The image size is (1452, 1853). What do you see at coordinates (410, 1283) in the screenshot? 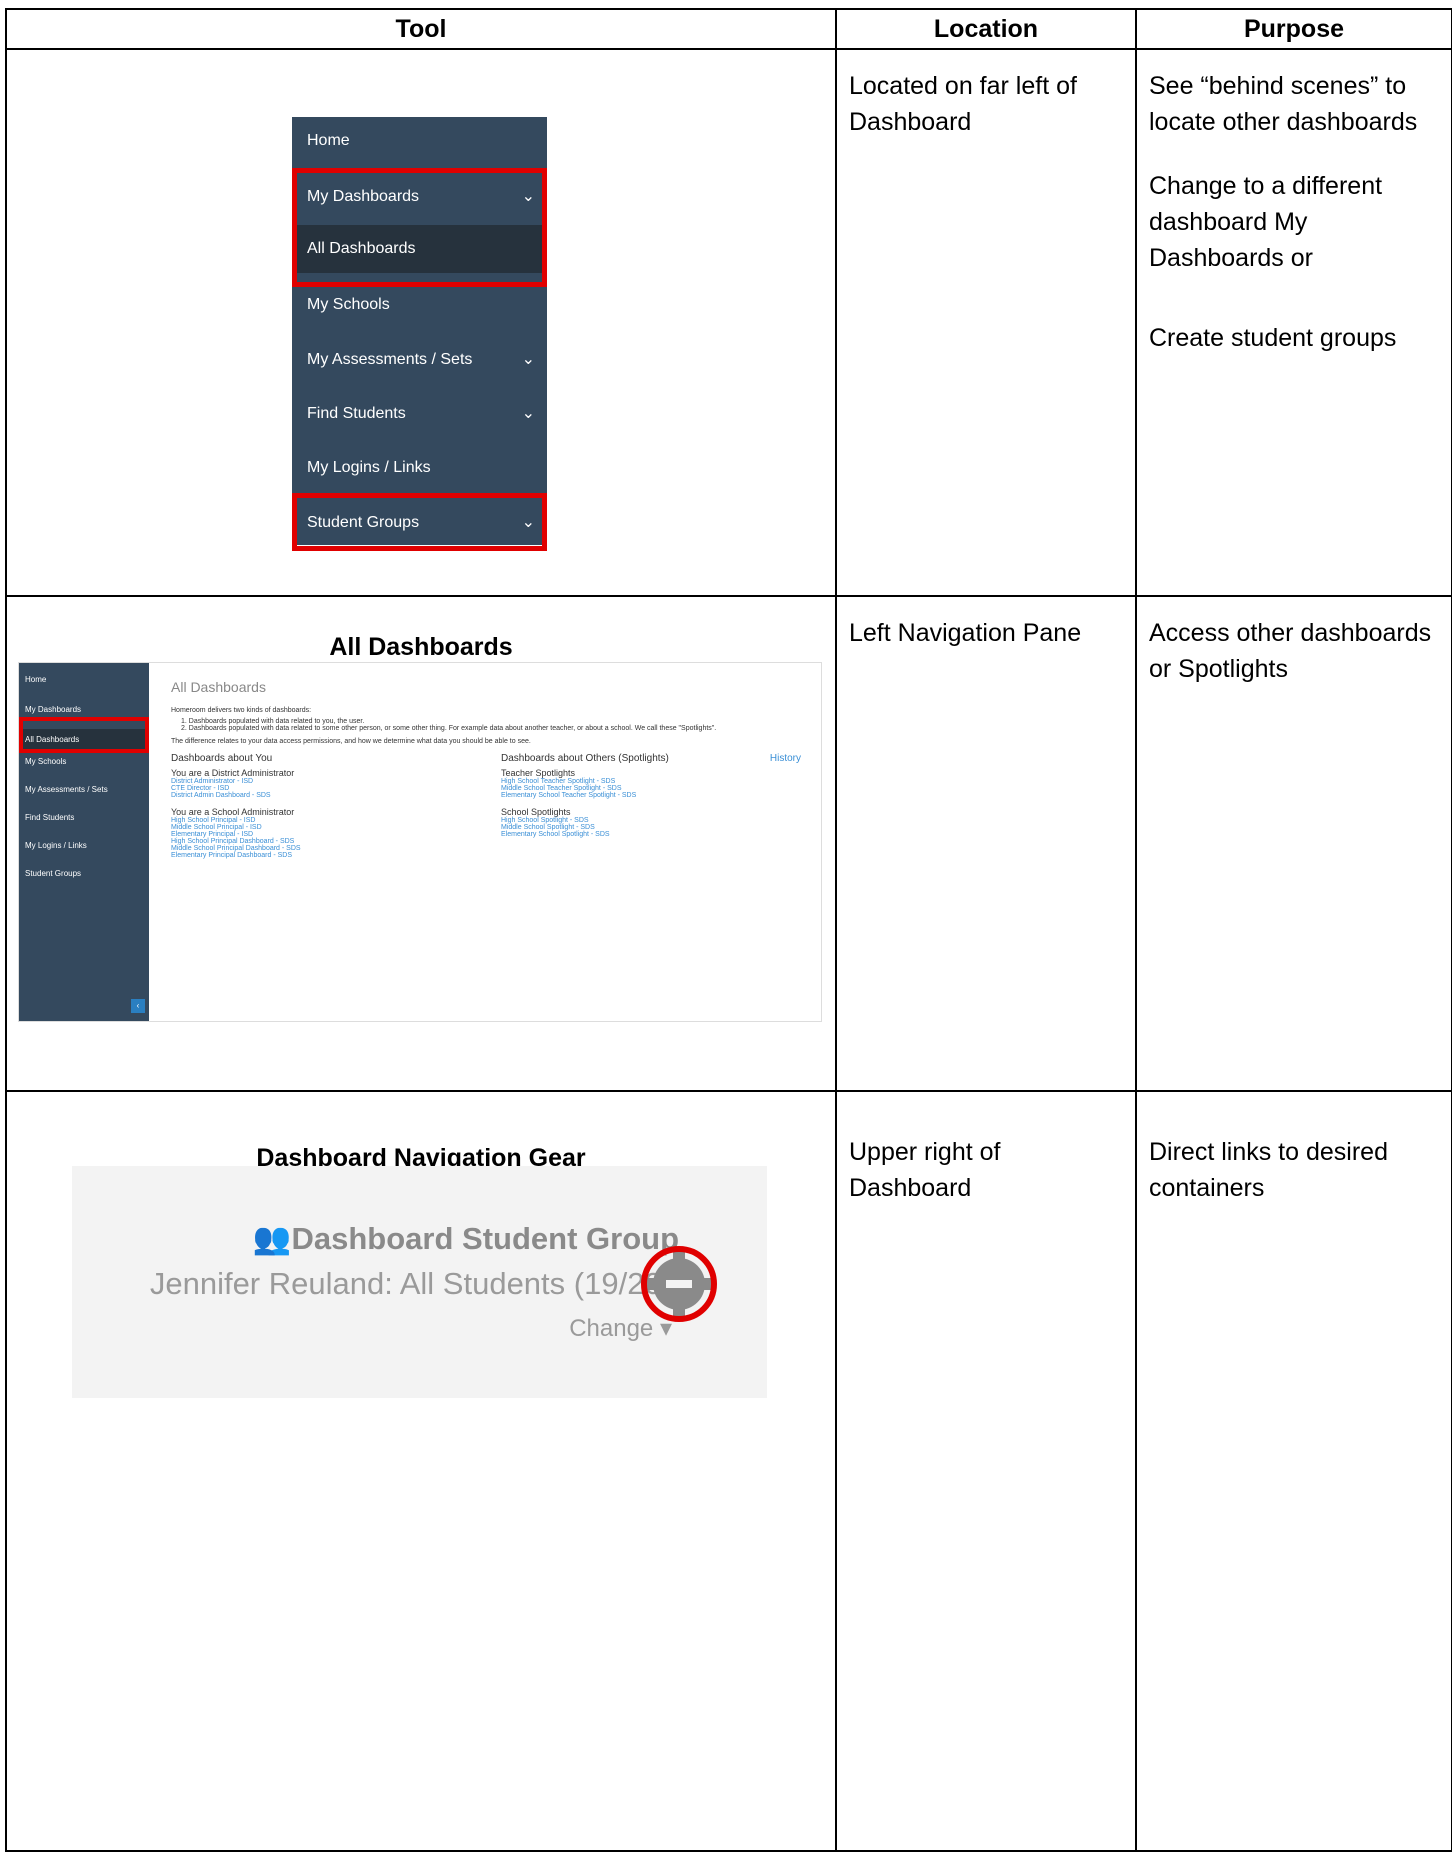
I see `student-group-subtitle: Jennifer Reuland: All Students (19/20)` at bounding box center [410, 1283].